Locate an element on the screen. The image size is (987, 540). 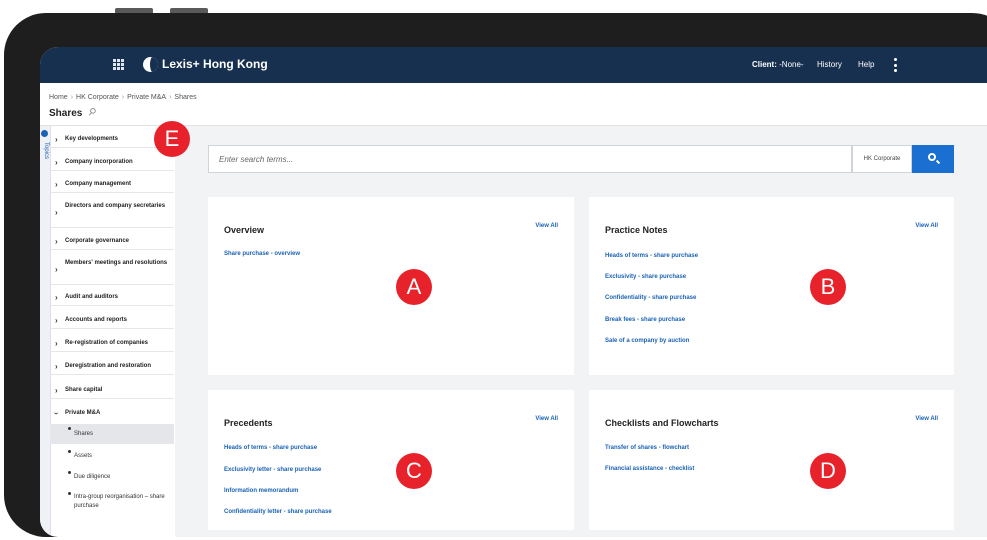
practice-notes-link: Break fees - share purchase is located at coordinates (645, 320).